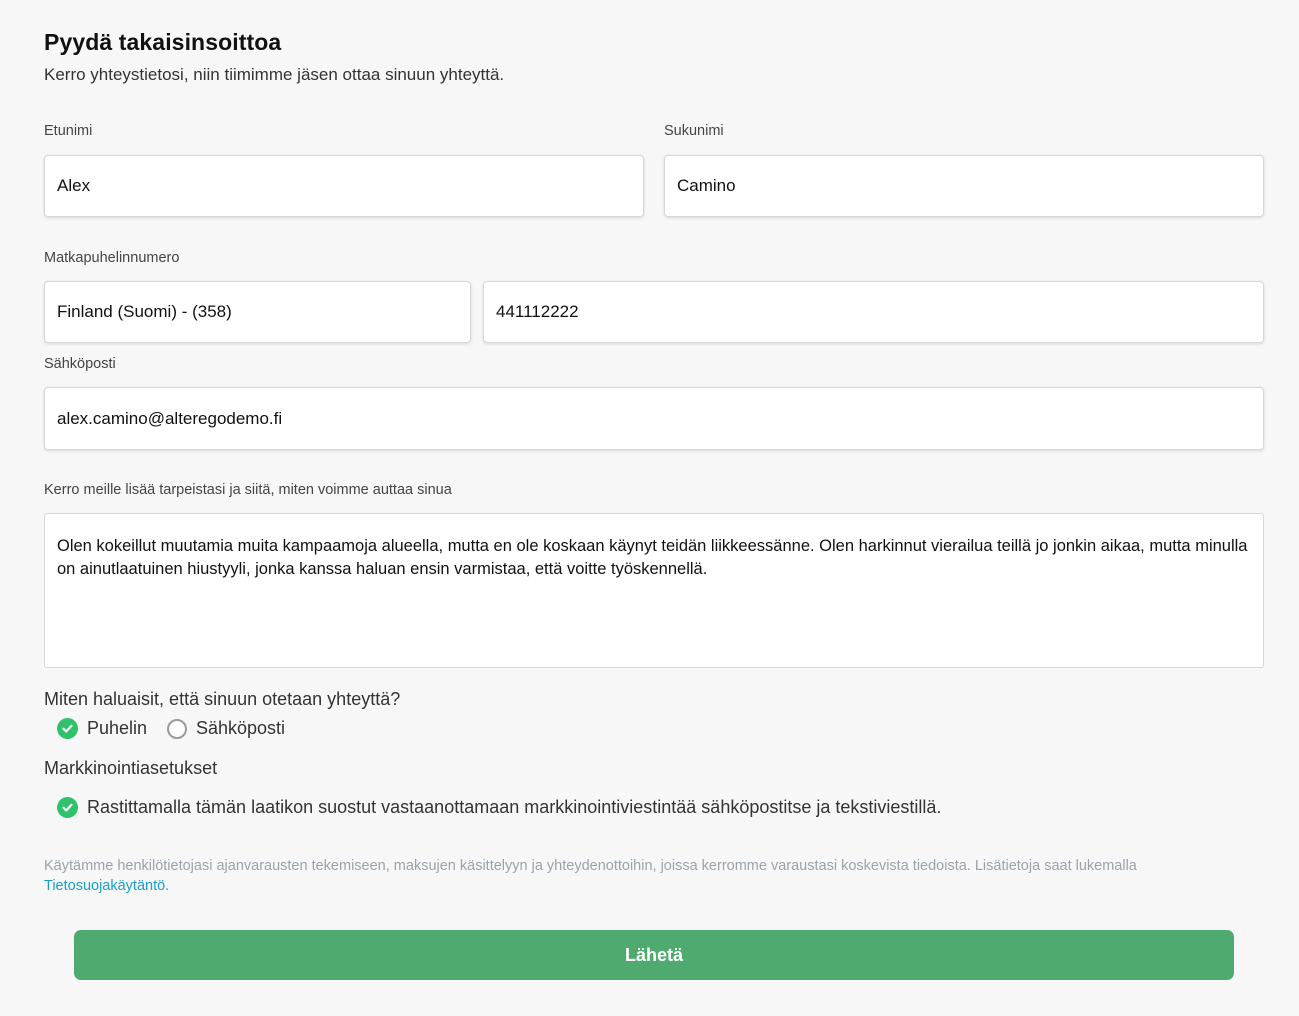 The width and height of the screenshot is (1299, 1016). I want to click on submit-button: Lähetä, so click(654, 955).